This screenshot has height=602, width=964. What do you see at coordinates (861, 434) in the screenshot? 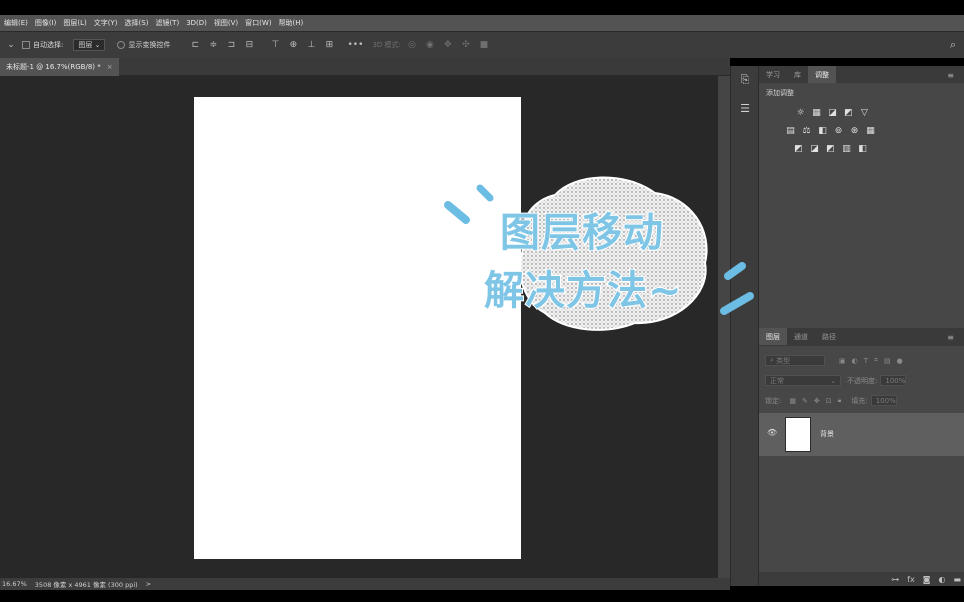
I see `layer-row: 👁︎ 背景` at bounding box center [861, 434].